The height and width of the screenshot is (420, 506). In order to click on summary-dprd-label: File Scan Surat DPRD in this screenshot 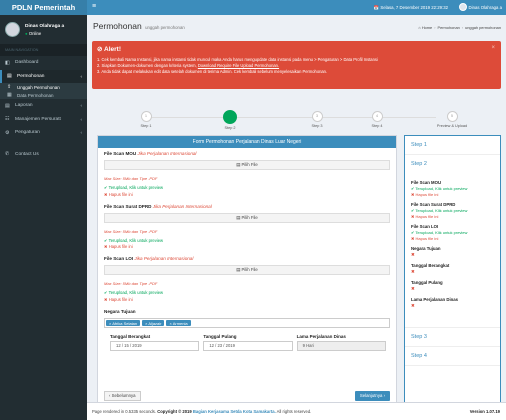, I will do `click(433, 204)`.